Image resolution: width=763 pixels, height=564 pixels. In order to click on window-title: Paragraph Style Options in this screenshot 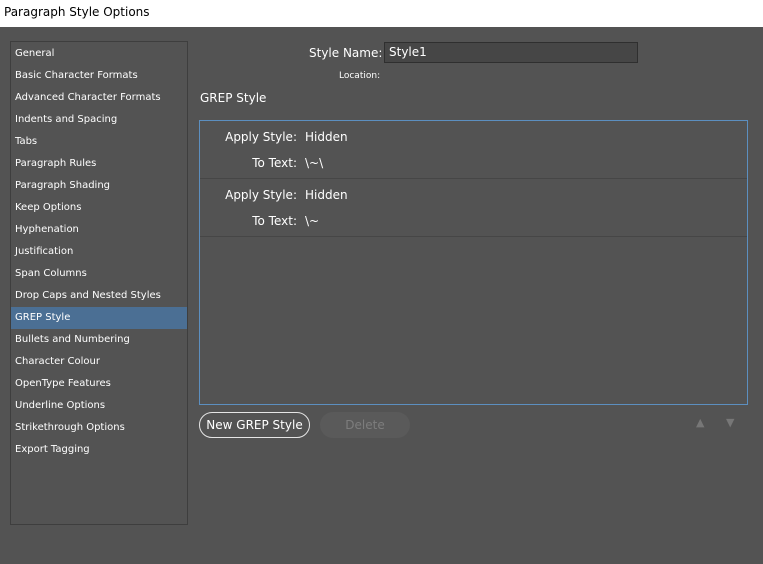, I will do `click(77, 12)`.